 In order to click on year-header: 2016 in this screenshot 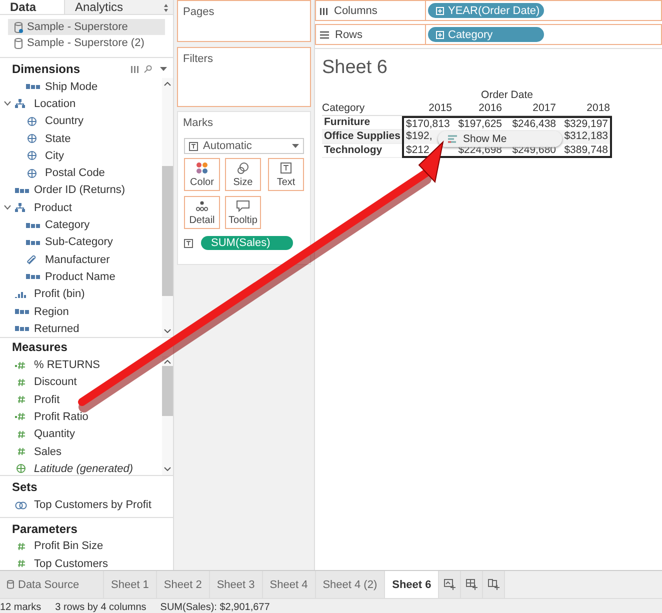, I will do `click(479, 109)`.